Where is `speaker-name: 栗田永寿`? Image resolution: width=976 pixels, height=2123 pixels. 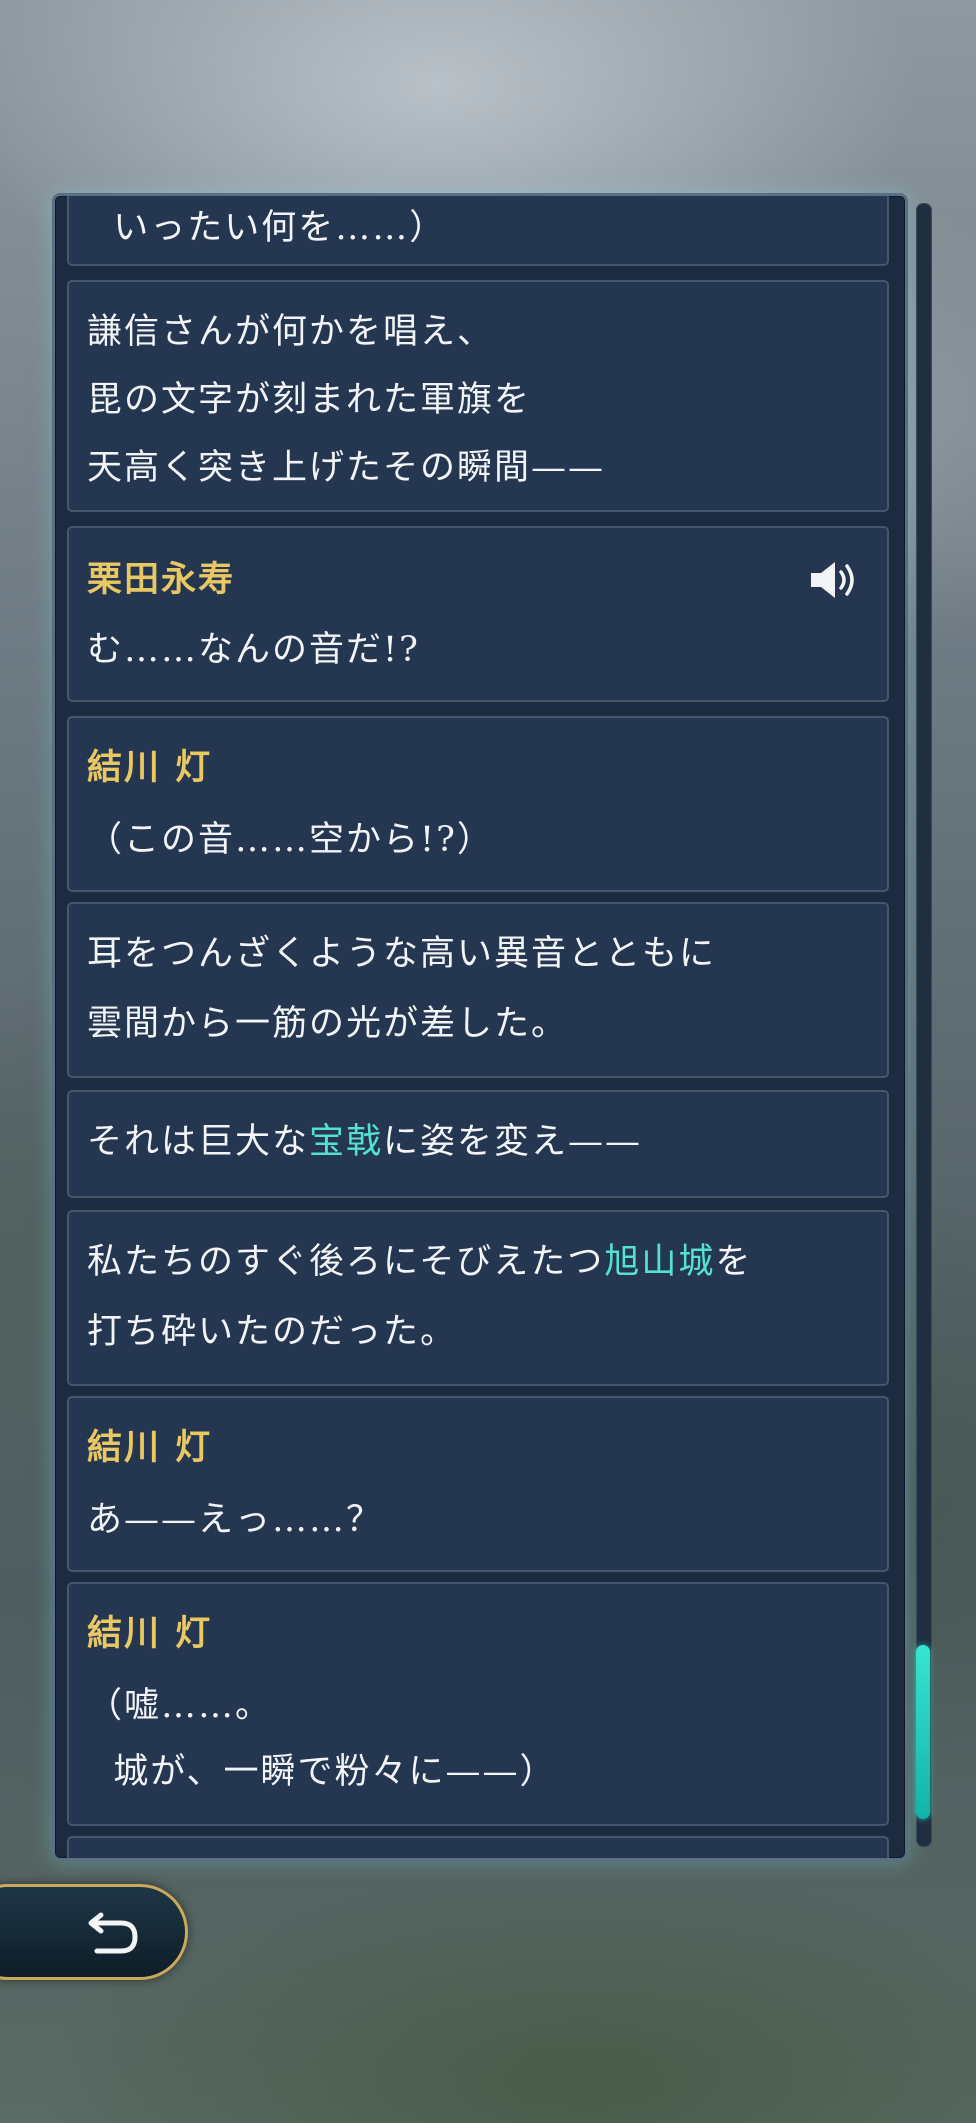
speaker-name: 栗田永寿 is located at coordinates (161, 579).